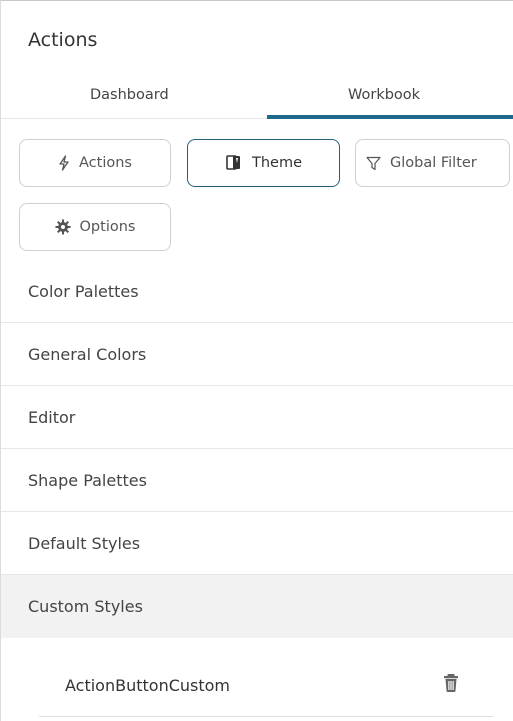 This screenshot has height=721, width=513. I want to click on section-label: Shape Palettes, so click(87, 480).